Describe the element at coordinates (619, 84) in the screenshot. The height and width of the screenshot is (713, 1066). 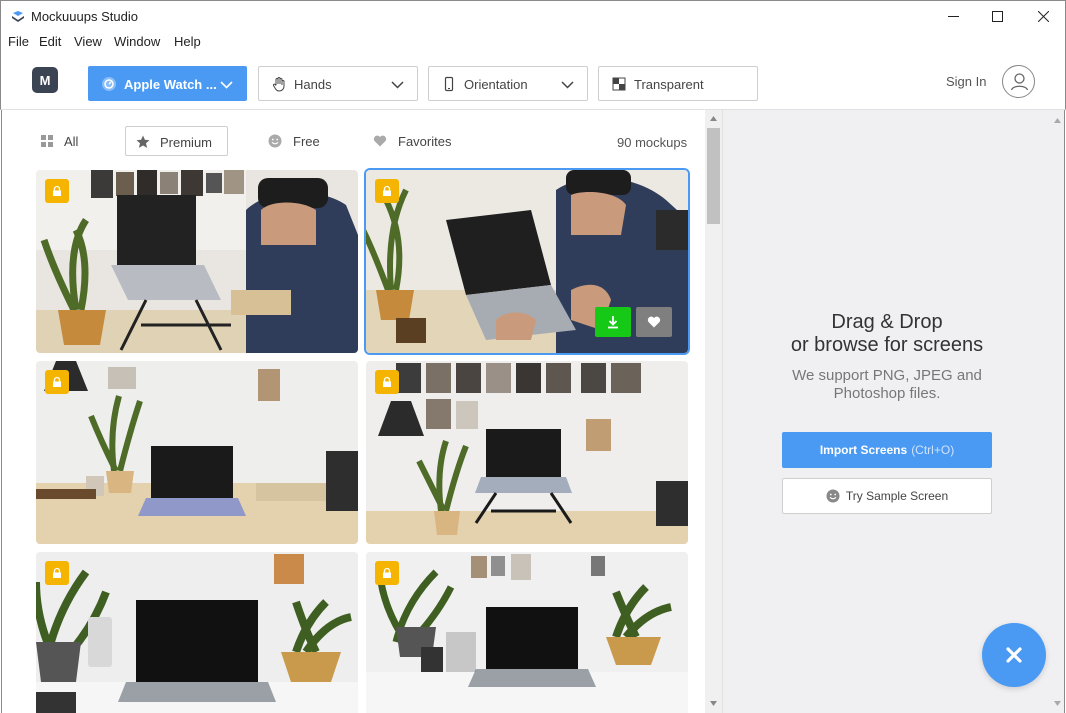
I see `transparent-icon` at that location.